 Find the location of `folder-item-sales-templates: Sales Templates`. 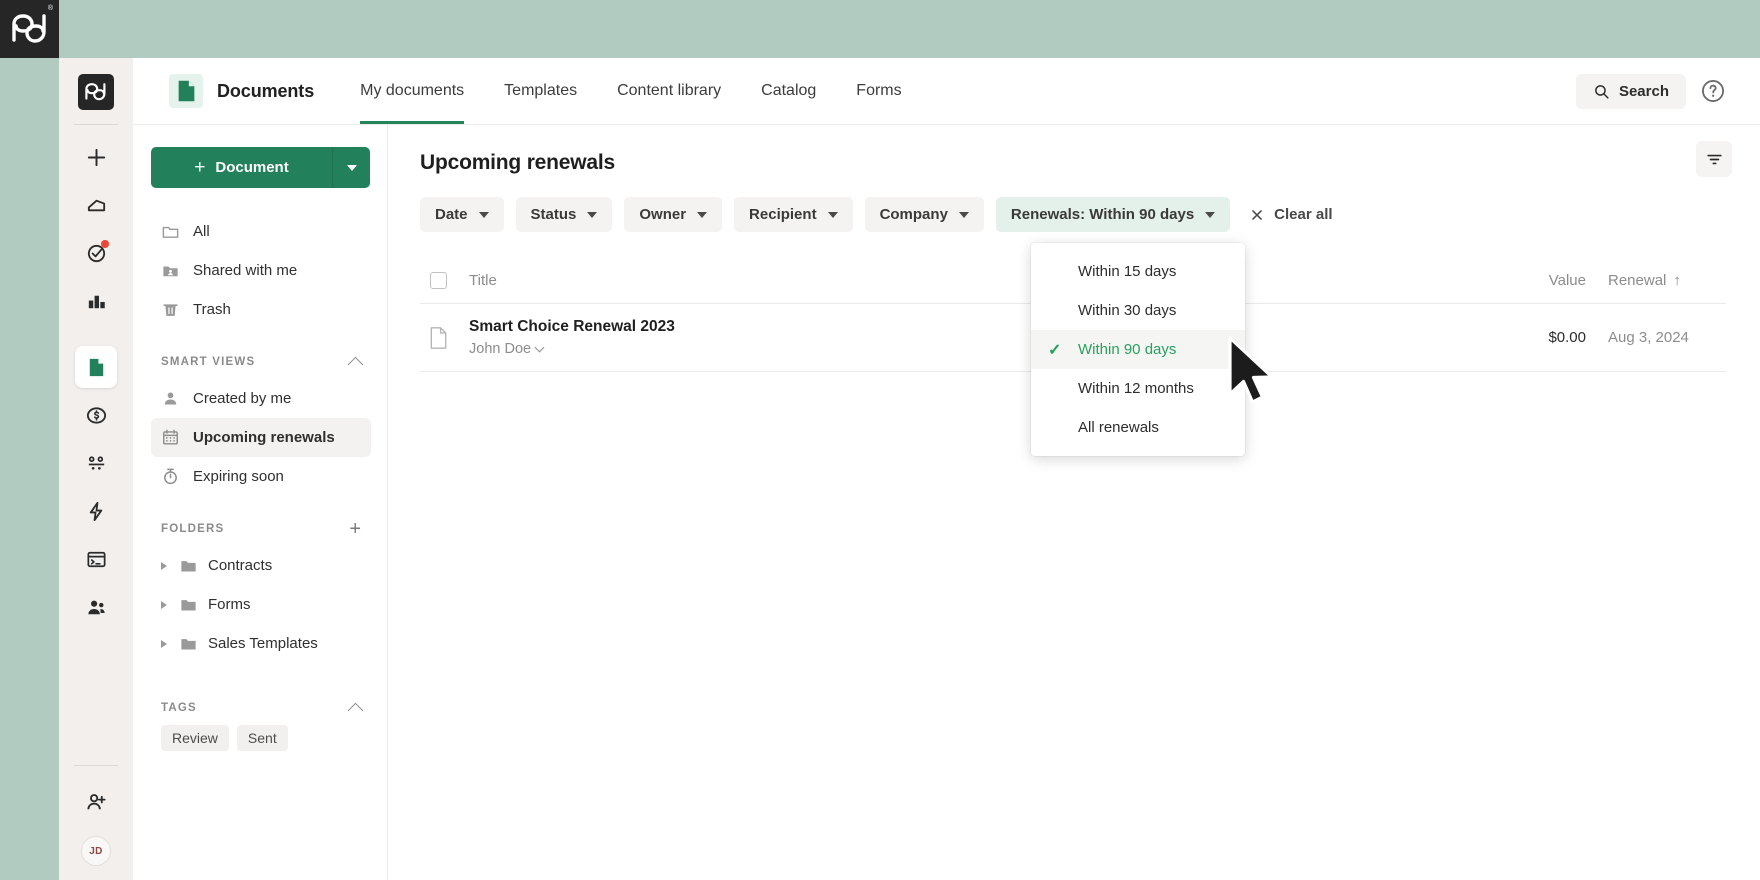

folder-item-sales-templates: Sales Templates is located at coordinates (261, 643).